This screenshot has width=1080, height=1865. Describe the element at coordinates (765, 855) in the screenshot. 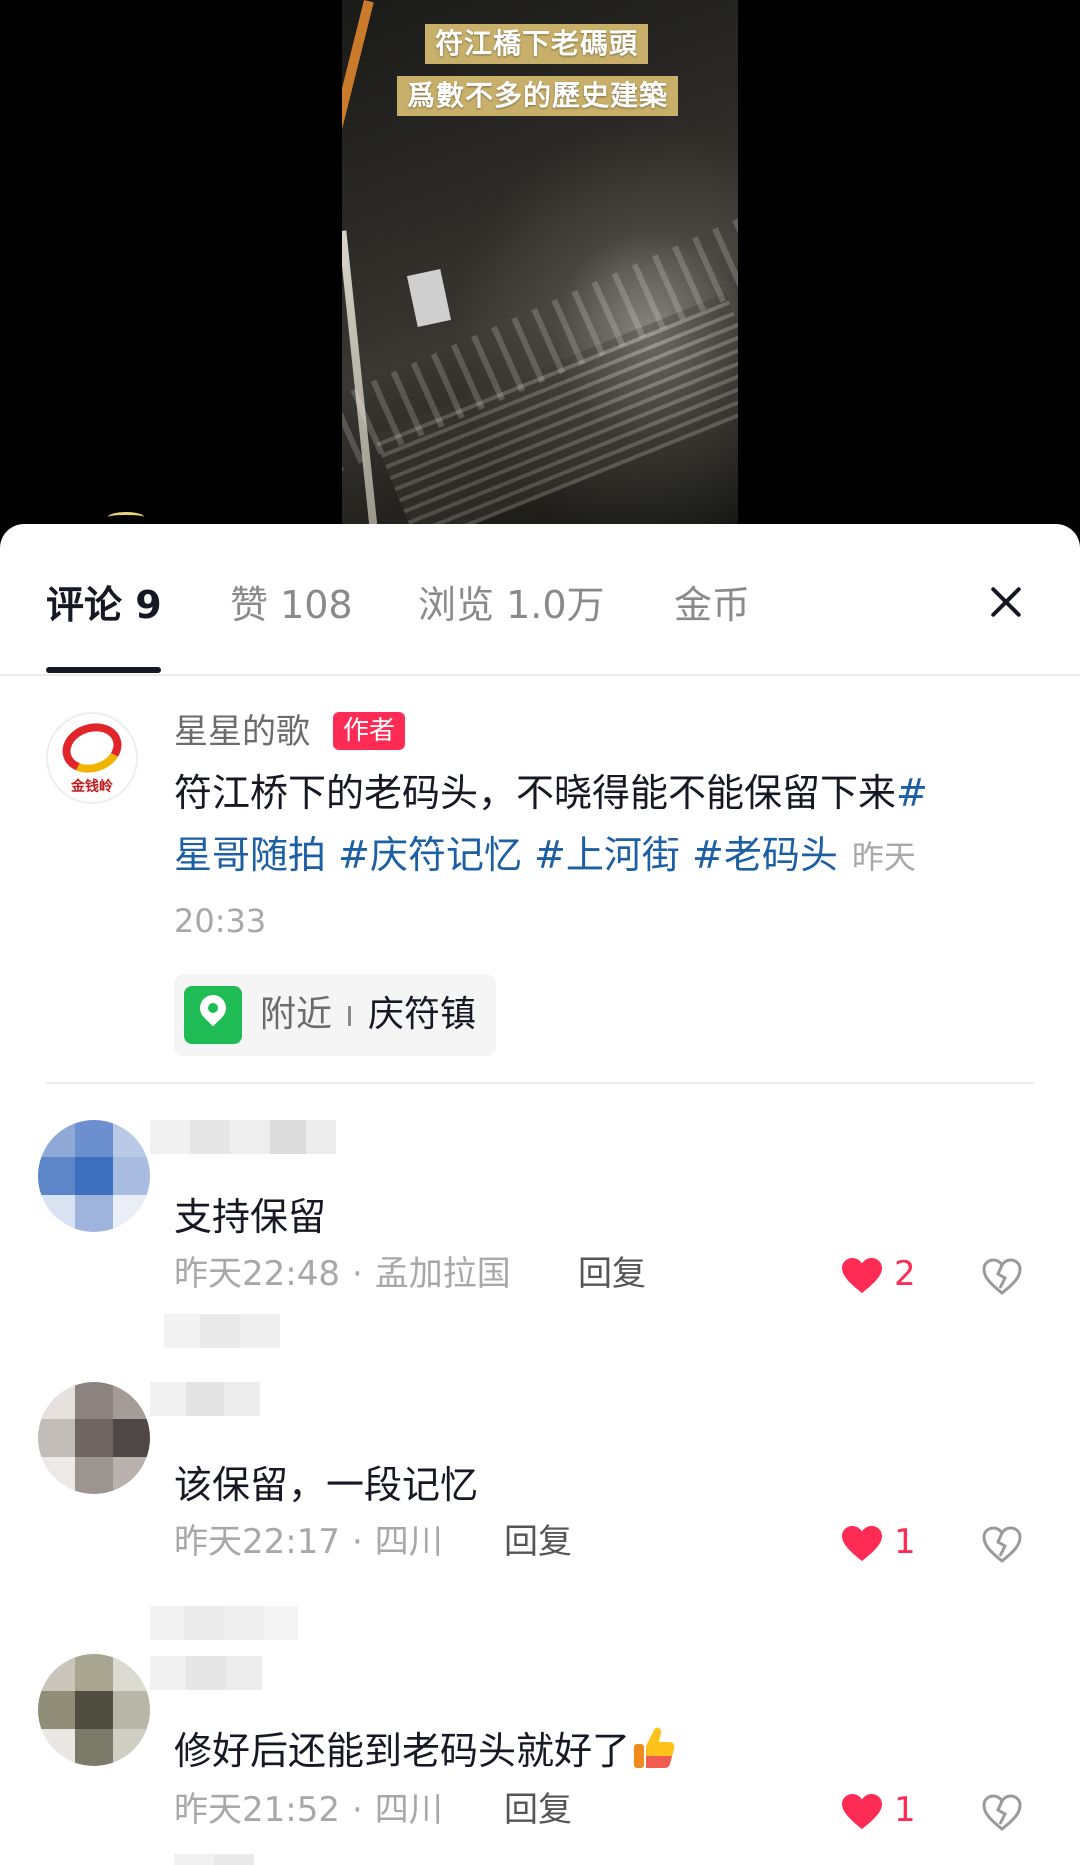

I see `hashtag-link: #老码头` at that location.